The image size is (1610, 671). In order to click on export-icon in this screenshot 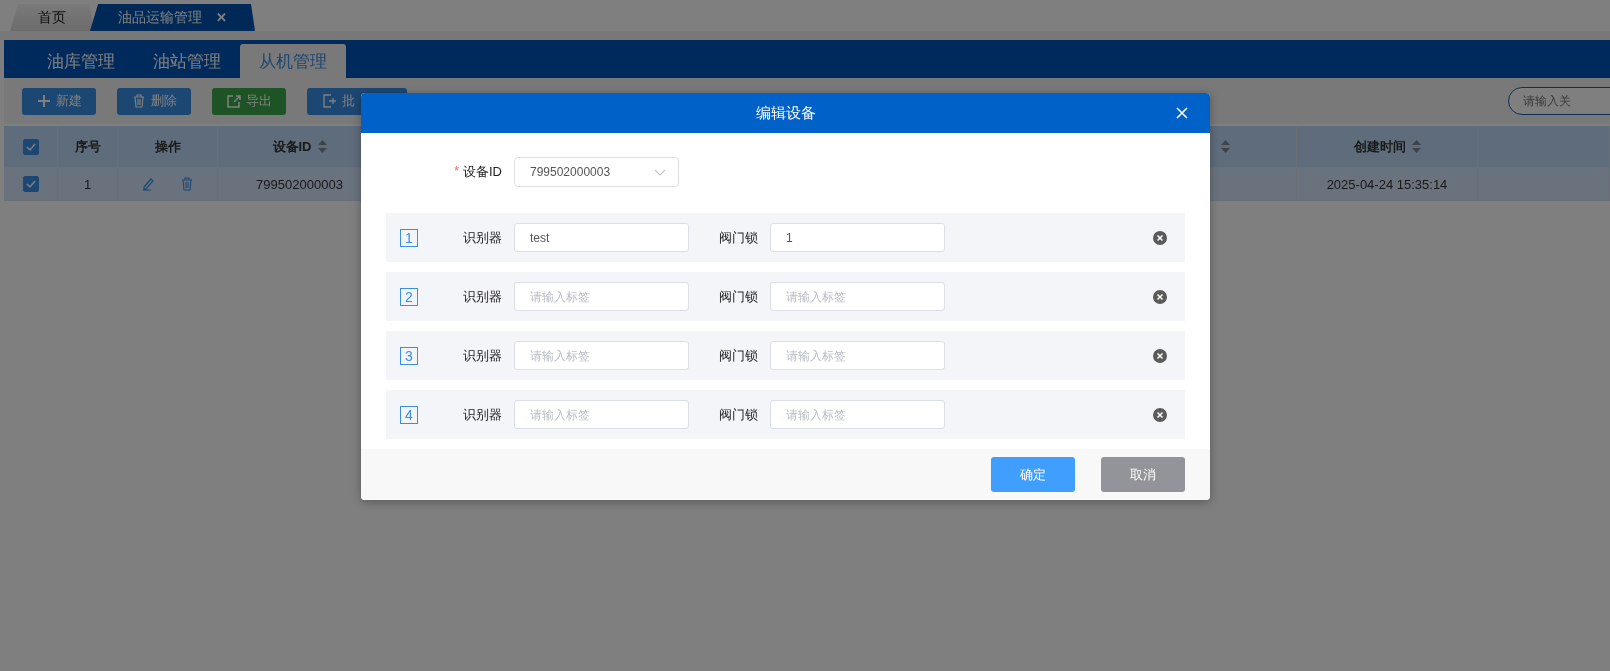, I will do `click(233, 101)`.